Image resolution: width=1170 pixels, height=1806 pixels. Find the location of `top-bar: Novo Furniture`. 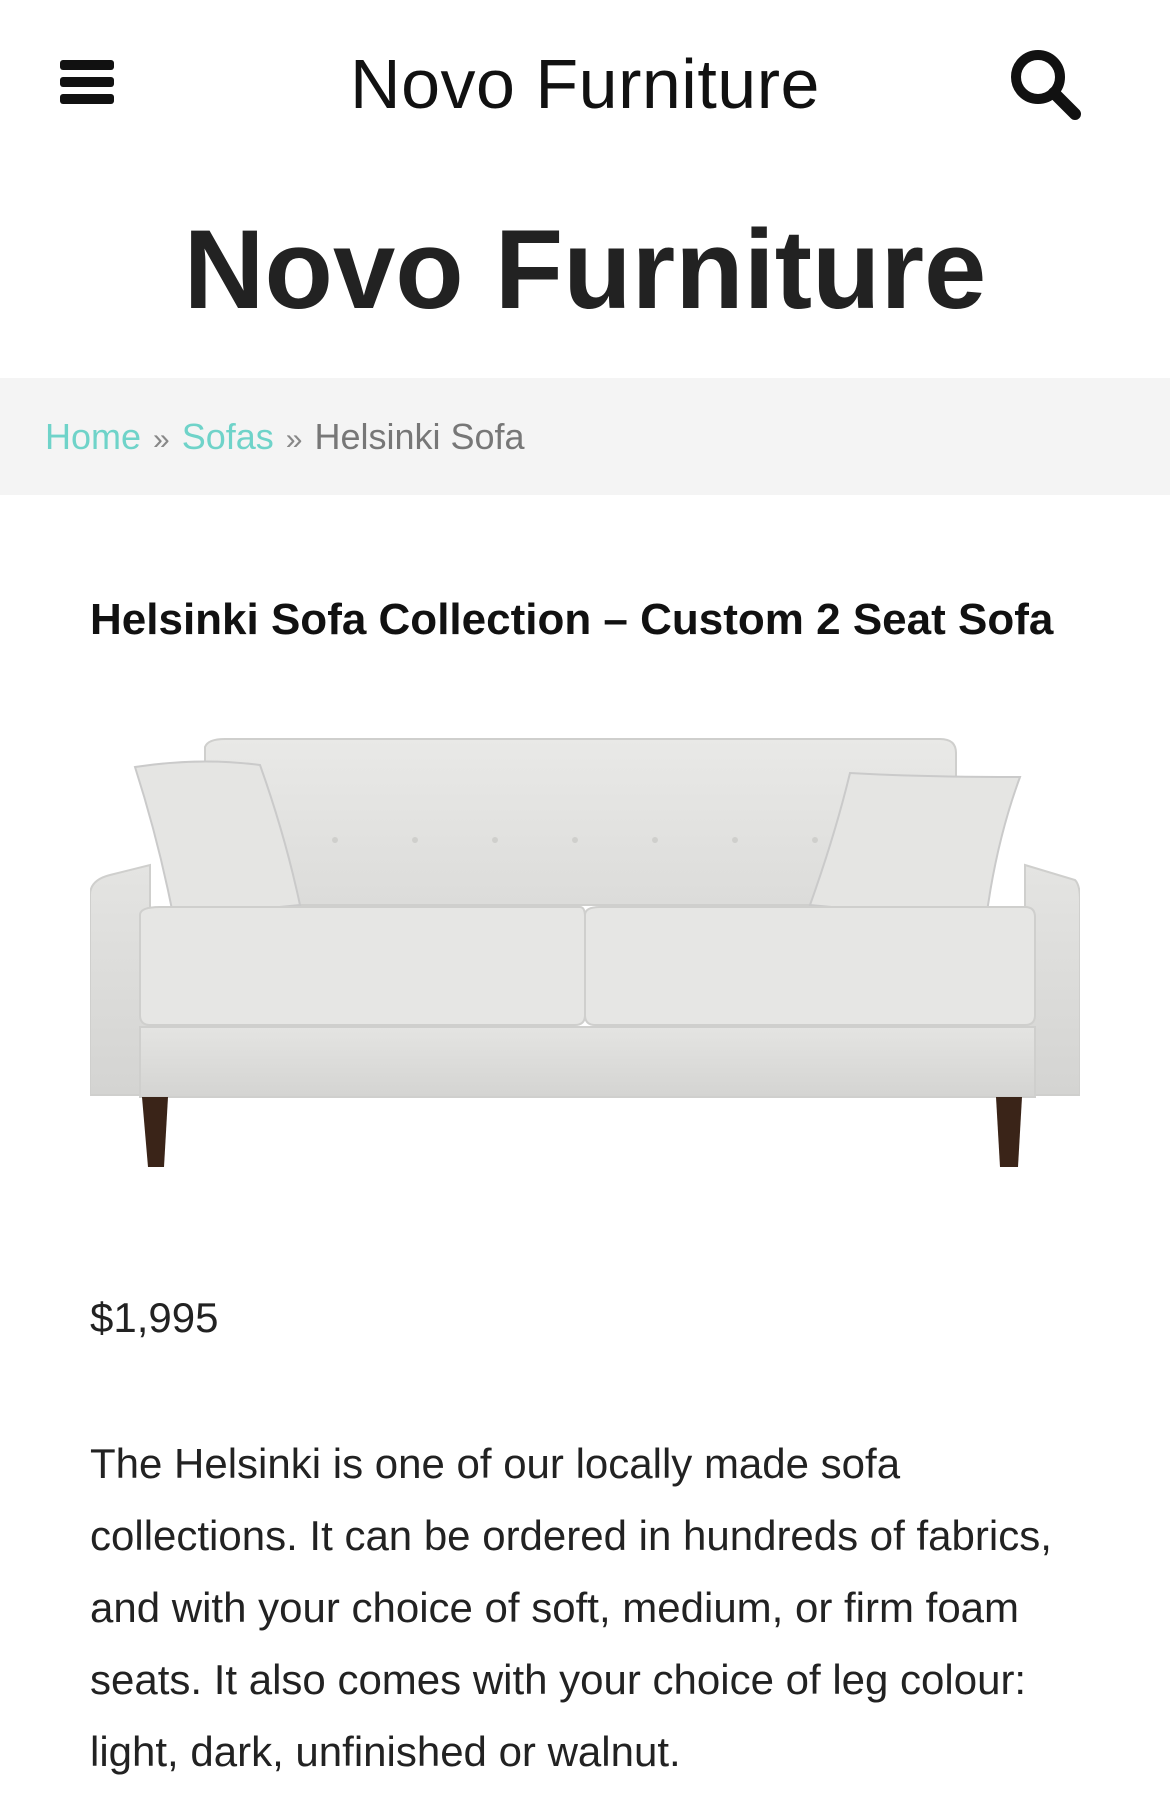

top-bar: Novo Furniture is located at coordinates (585, 85).